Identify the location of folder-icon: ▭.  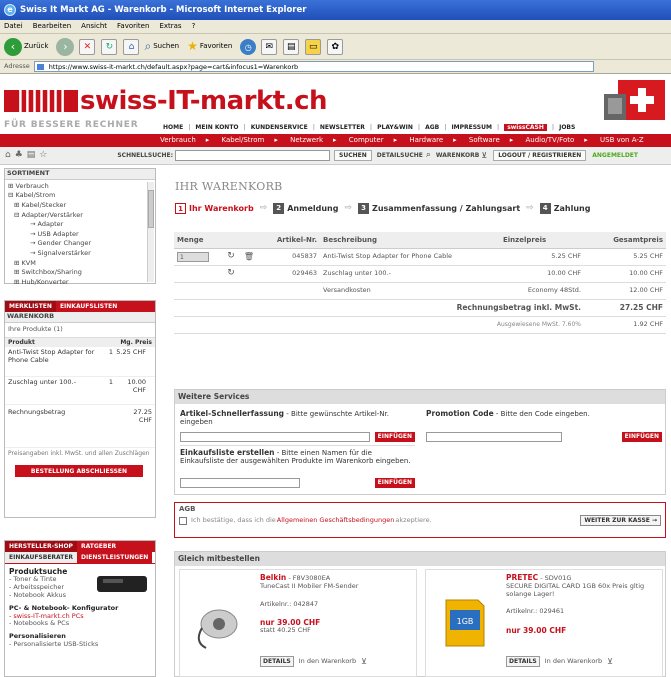
(313, 46).